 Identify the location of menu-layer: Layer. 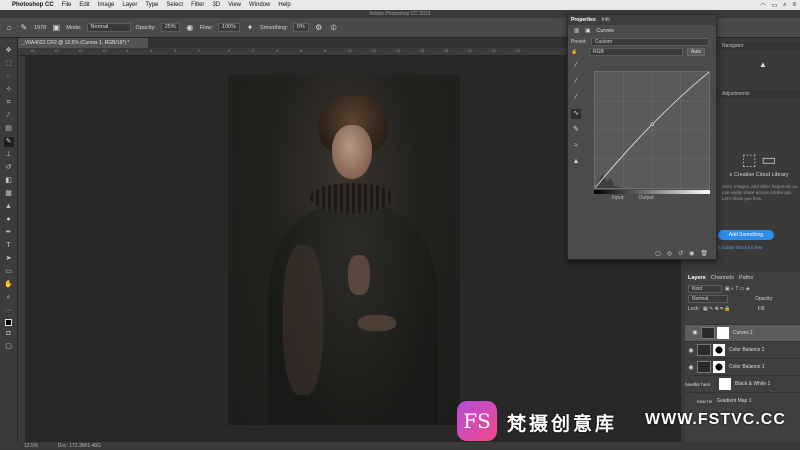
(129, 5).